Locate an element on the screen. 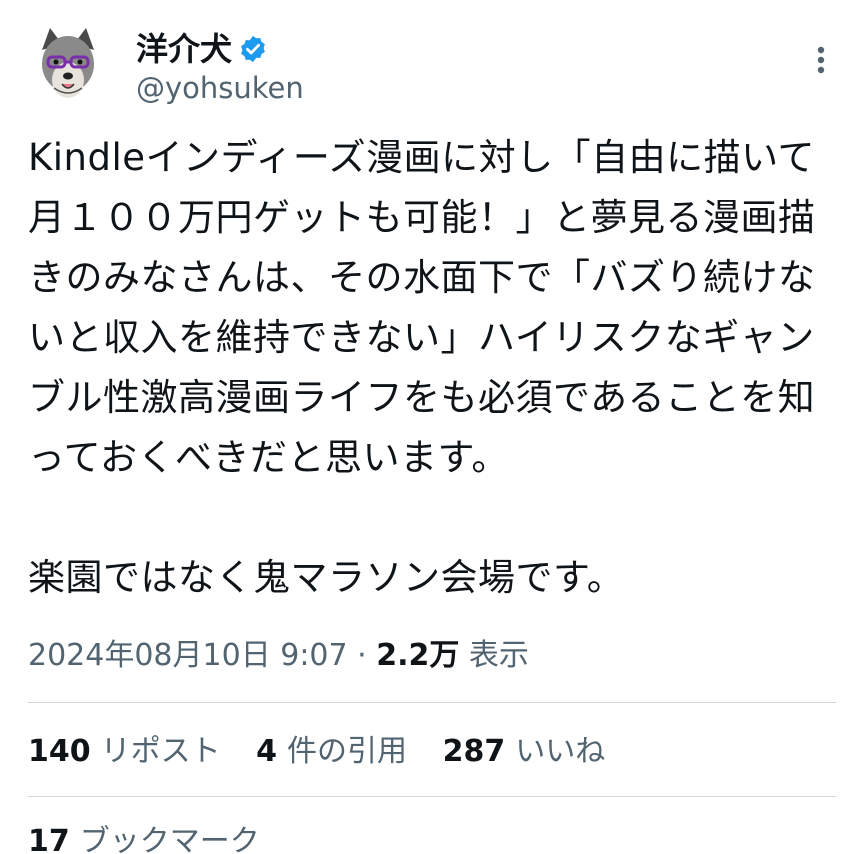 The height and width of the screenshot is (854, 863). engagement-stats: 140 リポスト 4 件の引用 287 いいね is located at coordinates (329, 752).